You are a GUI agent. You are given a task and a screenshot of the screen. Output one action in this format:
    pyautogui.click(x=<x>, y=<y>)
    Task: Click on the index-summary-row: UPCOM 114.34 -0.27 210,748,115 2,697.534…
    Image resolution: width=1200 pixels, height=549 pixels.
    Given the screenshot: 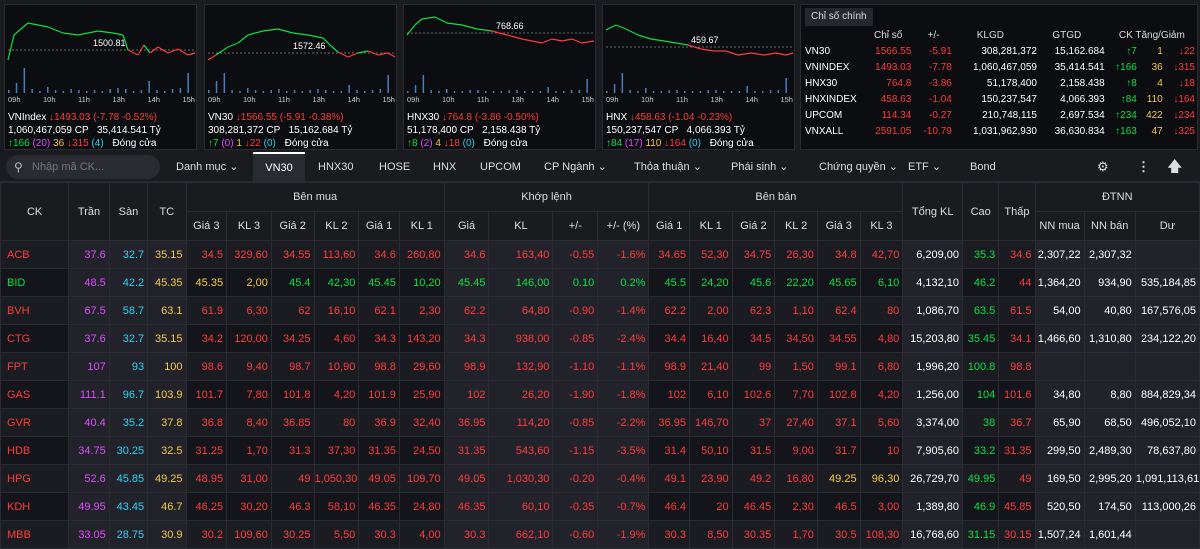 What is the action you would take?
    pyautogui.click(x=1000, y=115)
    